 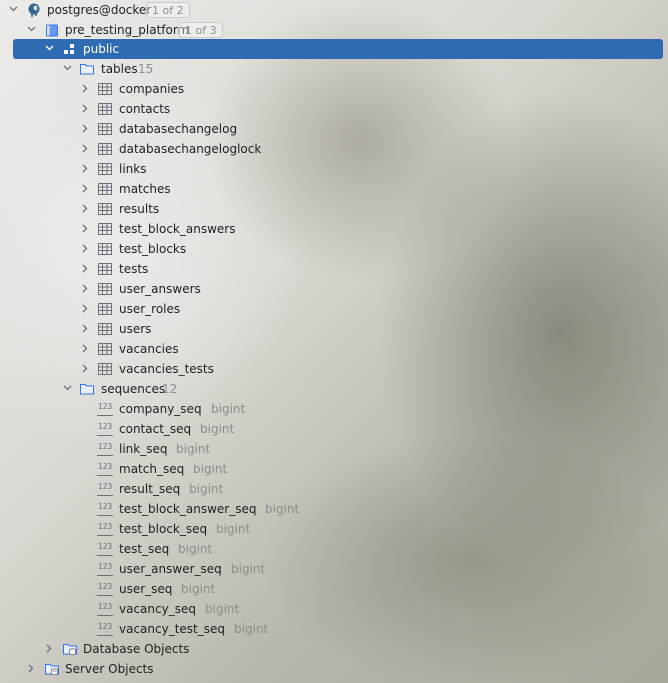 What do you see at coordinates (334, 129) in the screenshot?
I see `tree-node-table: databasechangelog` at bounding box center [334, 129].